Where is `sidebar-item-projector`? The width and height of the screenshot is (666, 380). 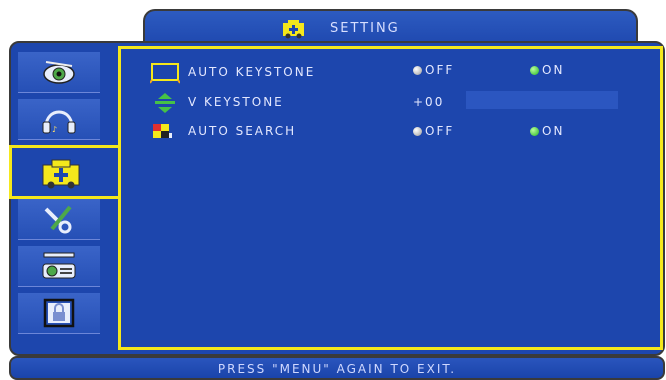 sidebar-item-projector is located at coordinates (59, 266).